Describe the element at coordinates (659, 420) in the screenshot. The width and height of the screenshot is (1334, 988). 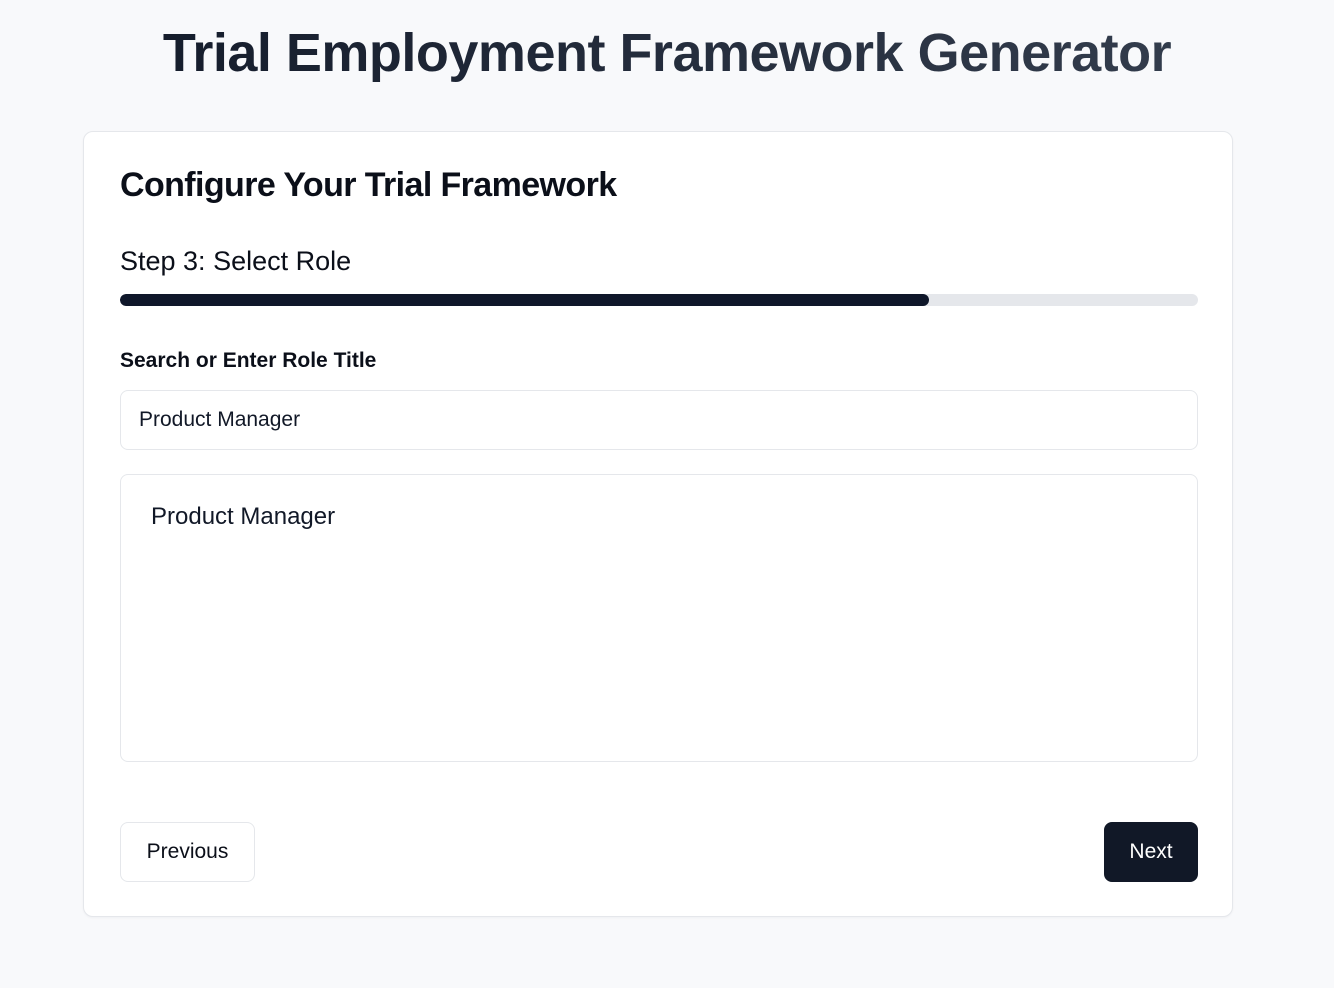
I see `role-search-input` at that location.